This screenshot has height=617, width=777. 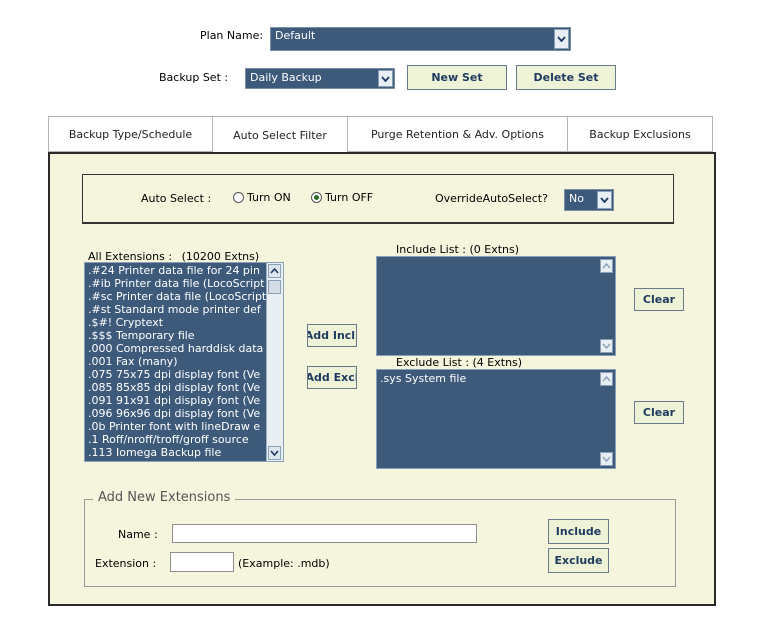 I want to click on list-item: .113 Iomega Backup file, so click(x=175, y=452).